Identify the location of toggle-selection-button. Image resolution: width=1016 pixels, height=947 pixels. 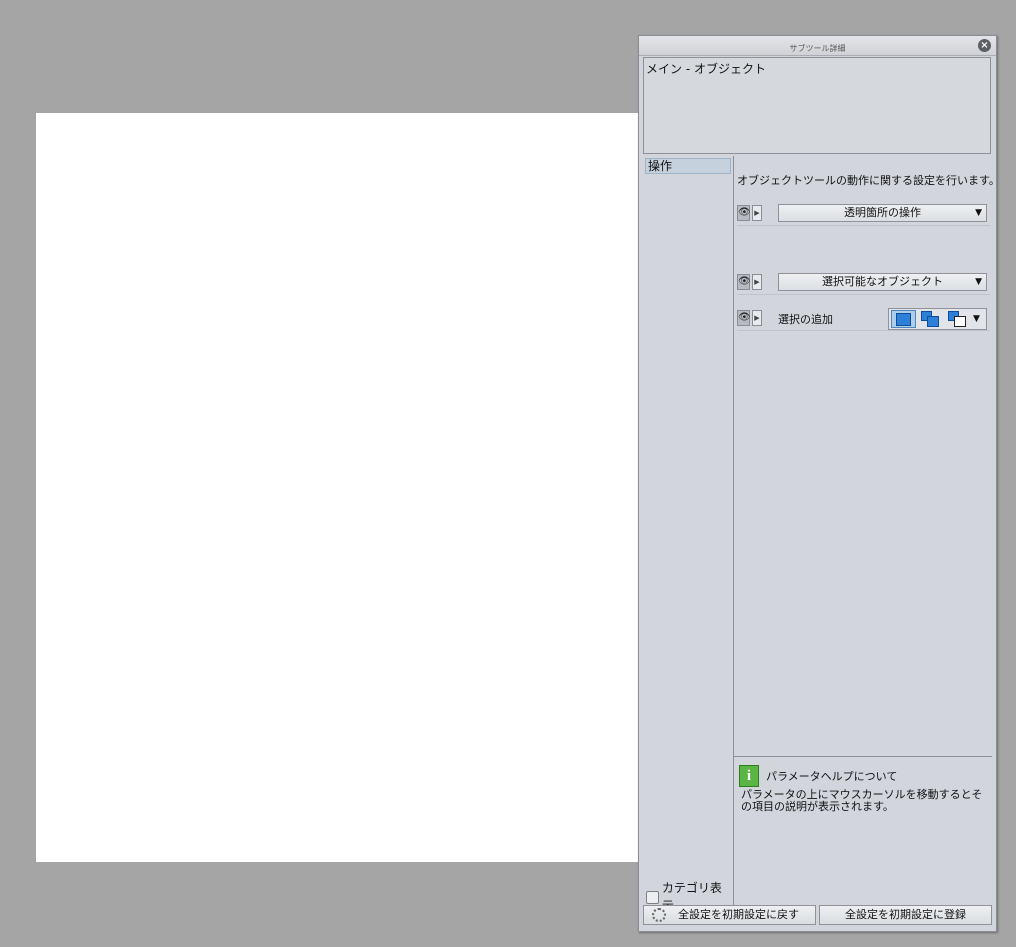
(957, 319).